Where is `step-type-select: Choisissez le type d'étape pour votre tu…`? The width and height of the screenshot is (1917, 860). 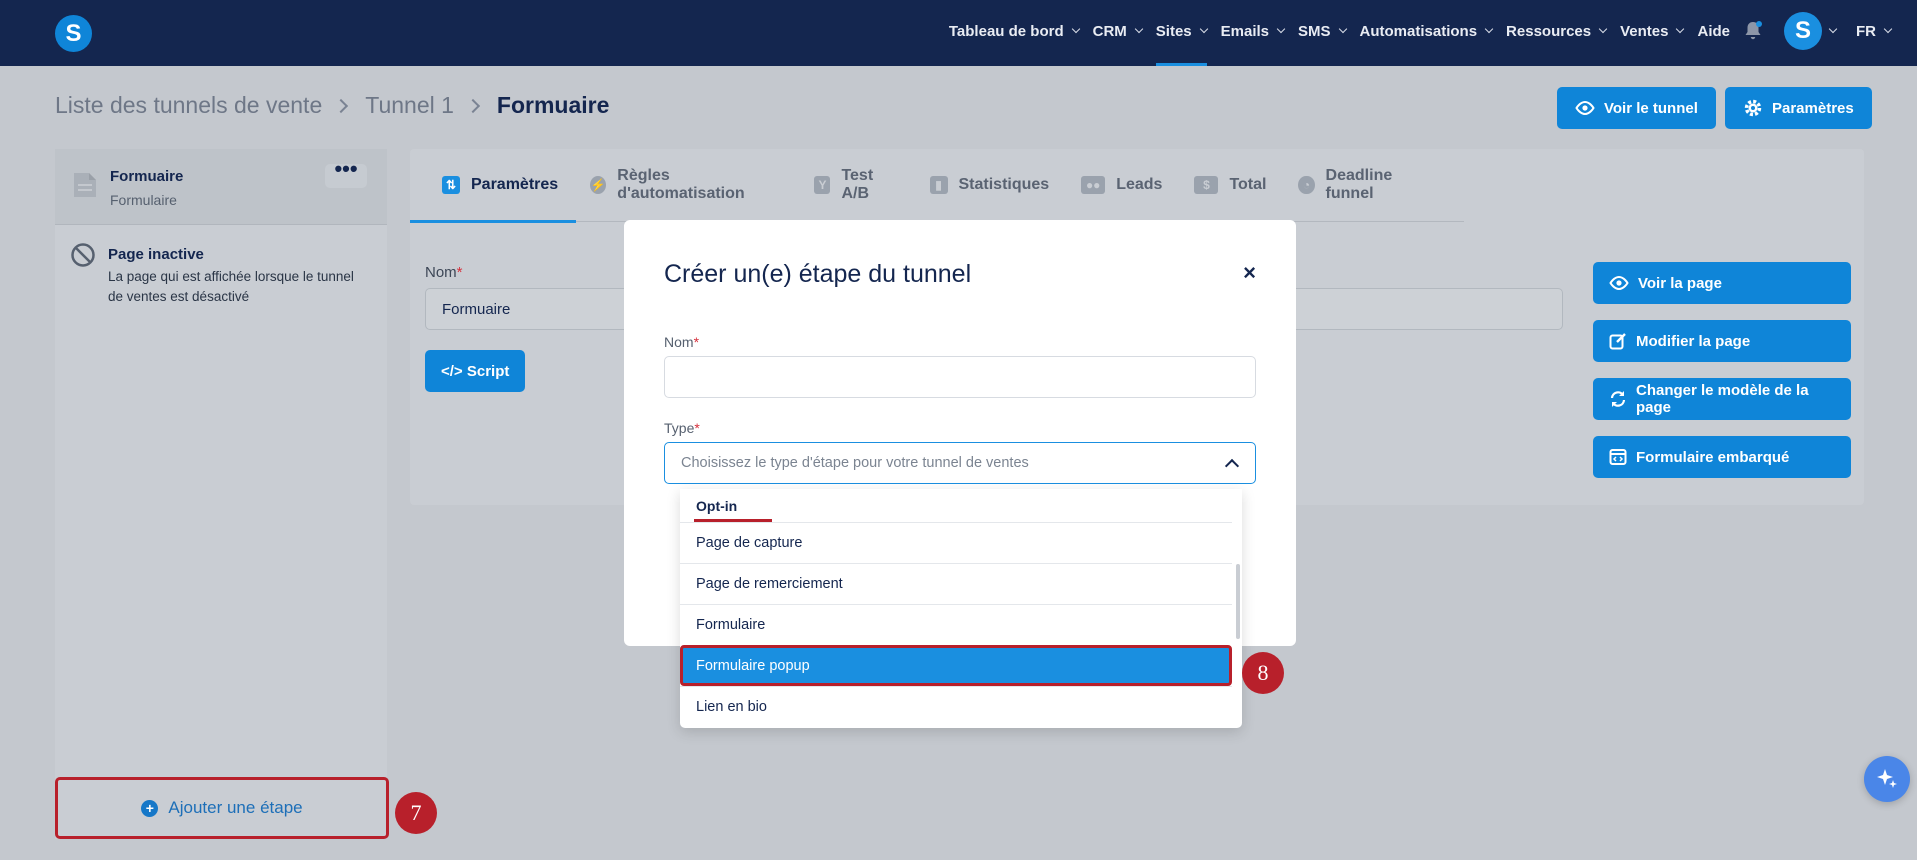 step-type-select: Choisissez le type d'étape pour votre tu… is located at coordinates (960, 463).